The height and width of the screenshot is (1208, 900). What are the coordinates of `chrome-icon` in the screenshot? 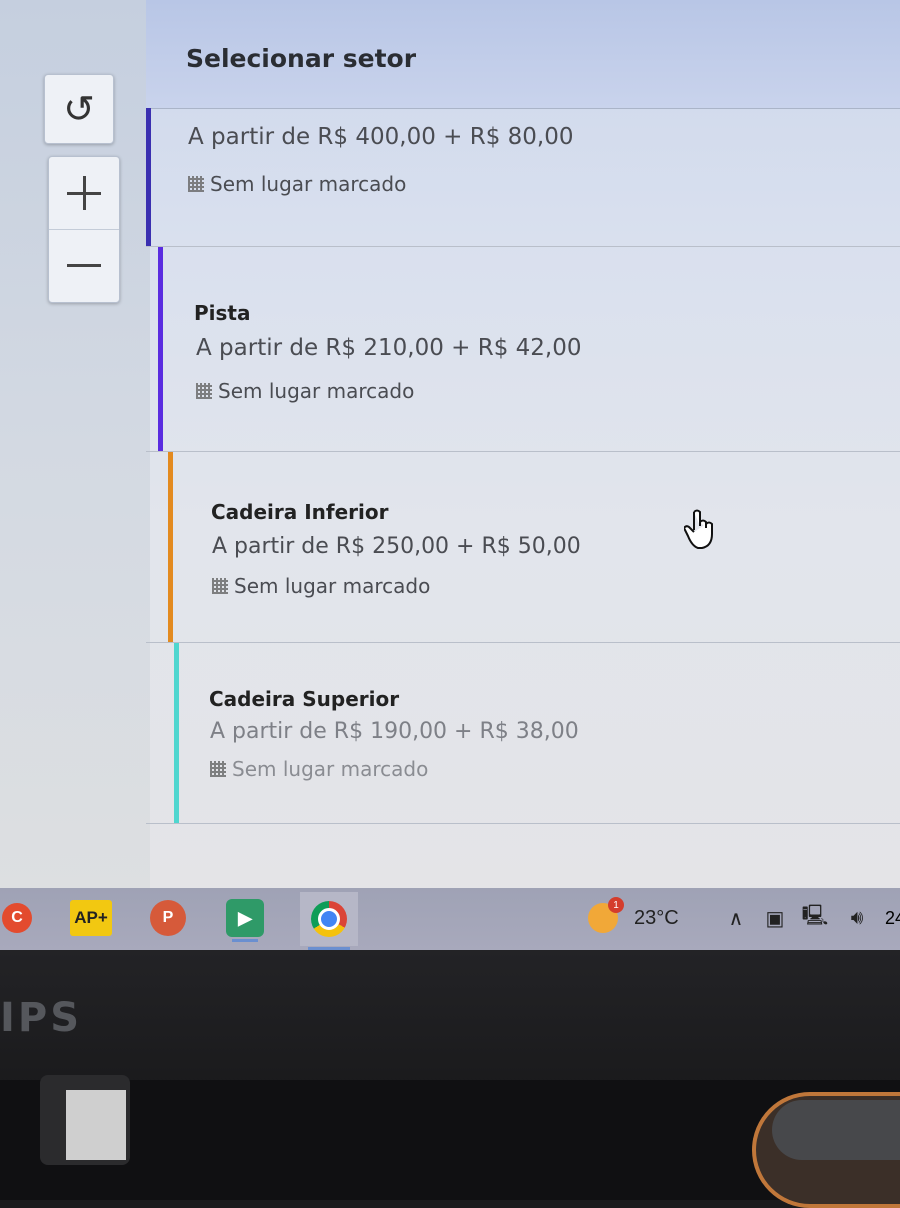 It's located at (329, 919).